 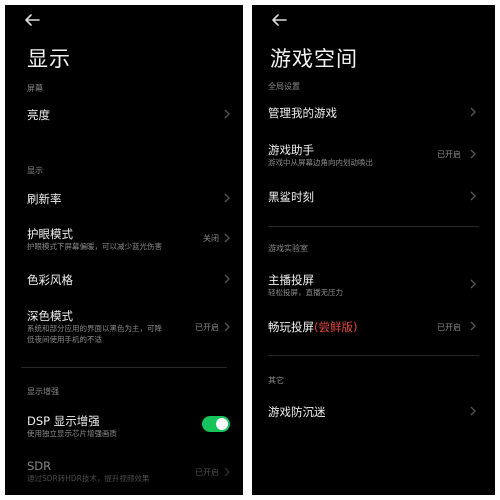 What do you see at coordinates (336, 327) in the screenshot?
I see `beta-badge: (尝鲜版)` at bounding box center [336, 327].